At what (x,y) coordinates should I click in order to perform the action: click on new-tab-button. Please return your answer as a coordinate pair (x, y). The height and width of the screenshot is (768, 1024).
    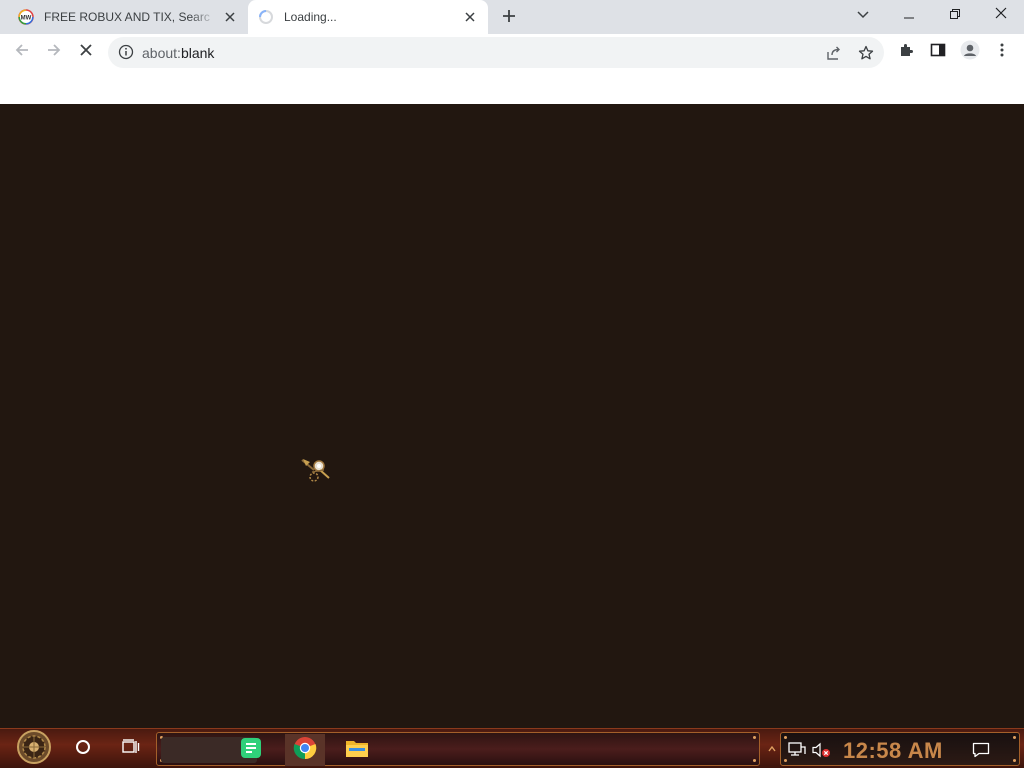
    Looking at the image, I should click on (509, 18).